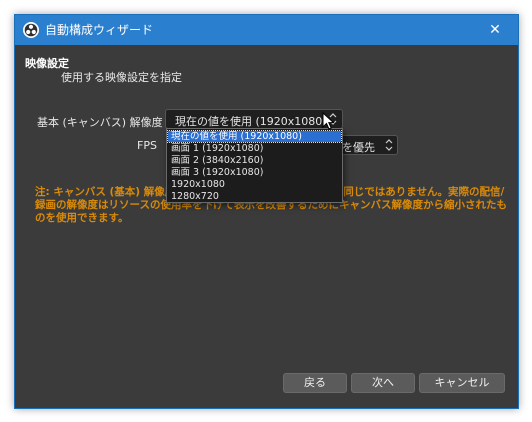 The height and width of the screenshot is (422, 532). I want to click on resolution-value: 現在の値を使用 (1920x1080), so click(251, 121).